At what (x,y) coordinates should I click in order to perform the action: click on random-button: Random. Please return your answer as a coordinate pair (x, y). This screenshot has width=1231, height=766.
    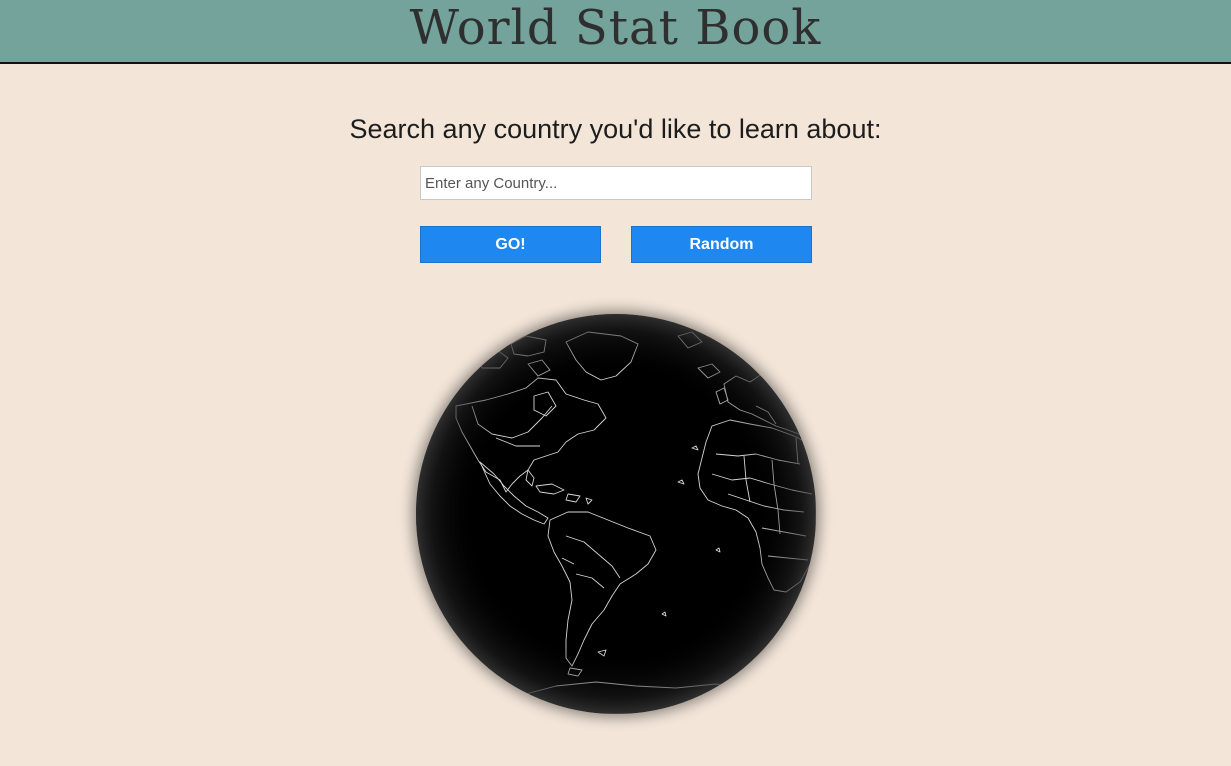
    Looking at the image, I should click on (721, 244).